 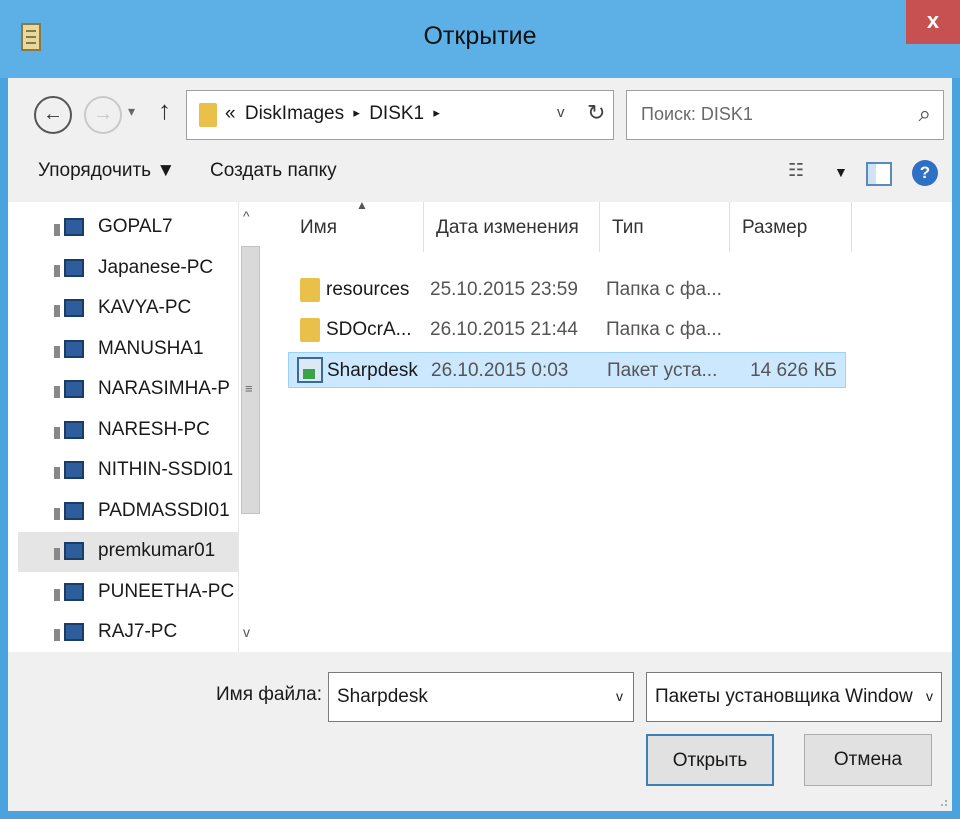 I want to click on address-dropdown-icon: v, so click(x=561, y=112).